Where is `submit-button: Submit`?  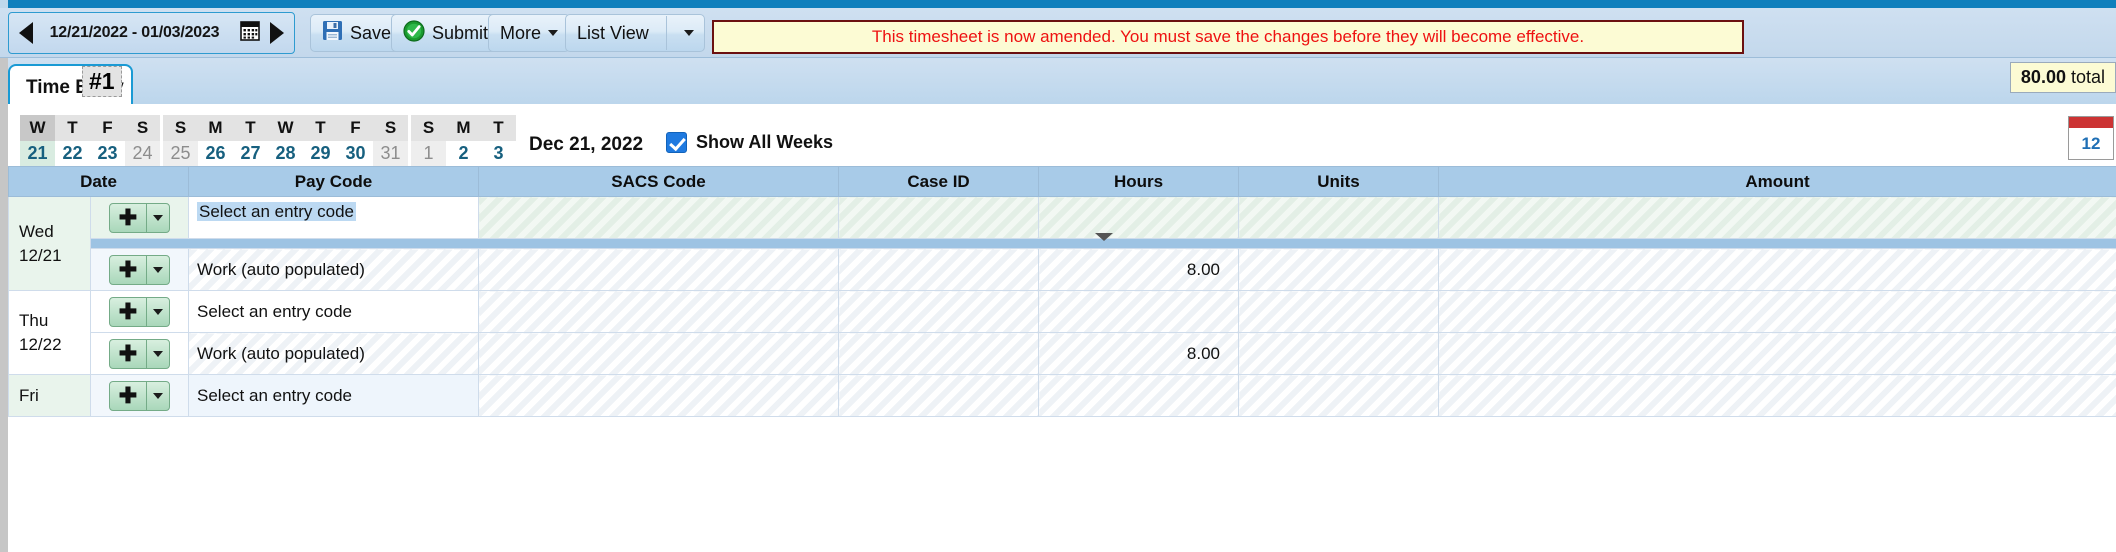
submit-button: Submit is located at coordinates (446, 33).